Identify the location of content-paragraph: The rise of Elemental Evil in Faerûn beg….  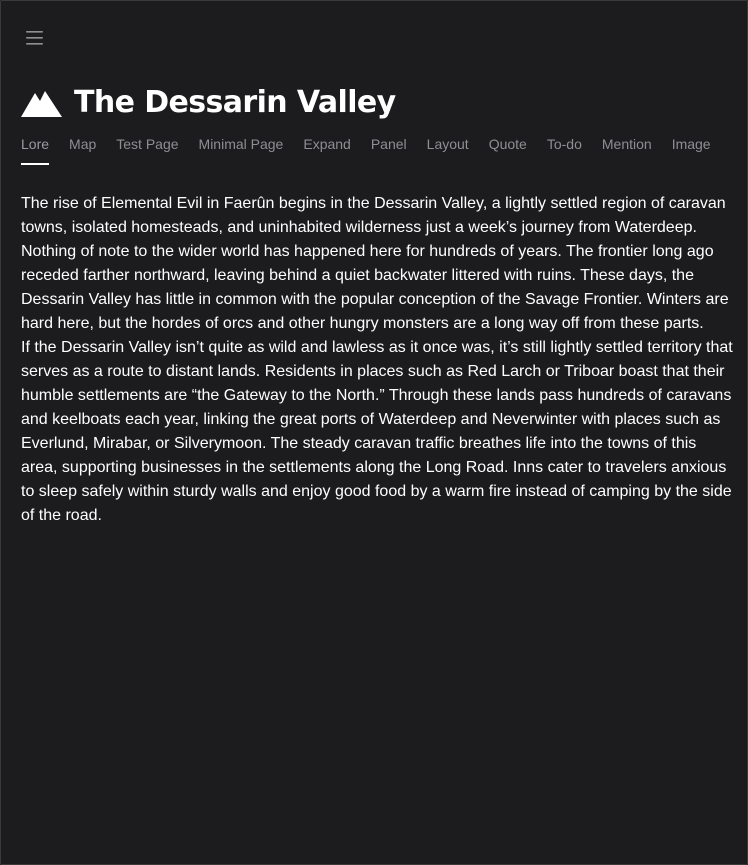
(375, 263).